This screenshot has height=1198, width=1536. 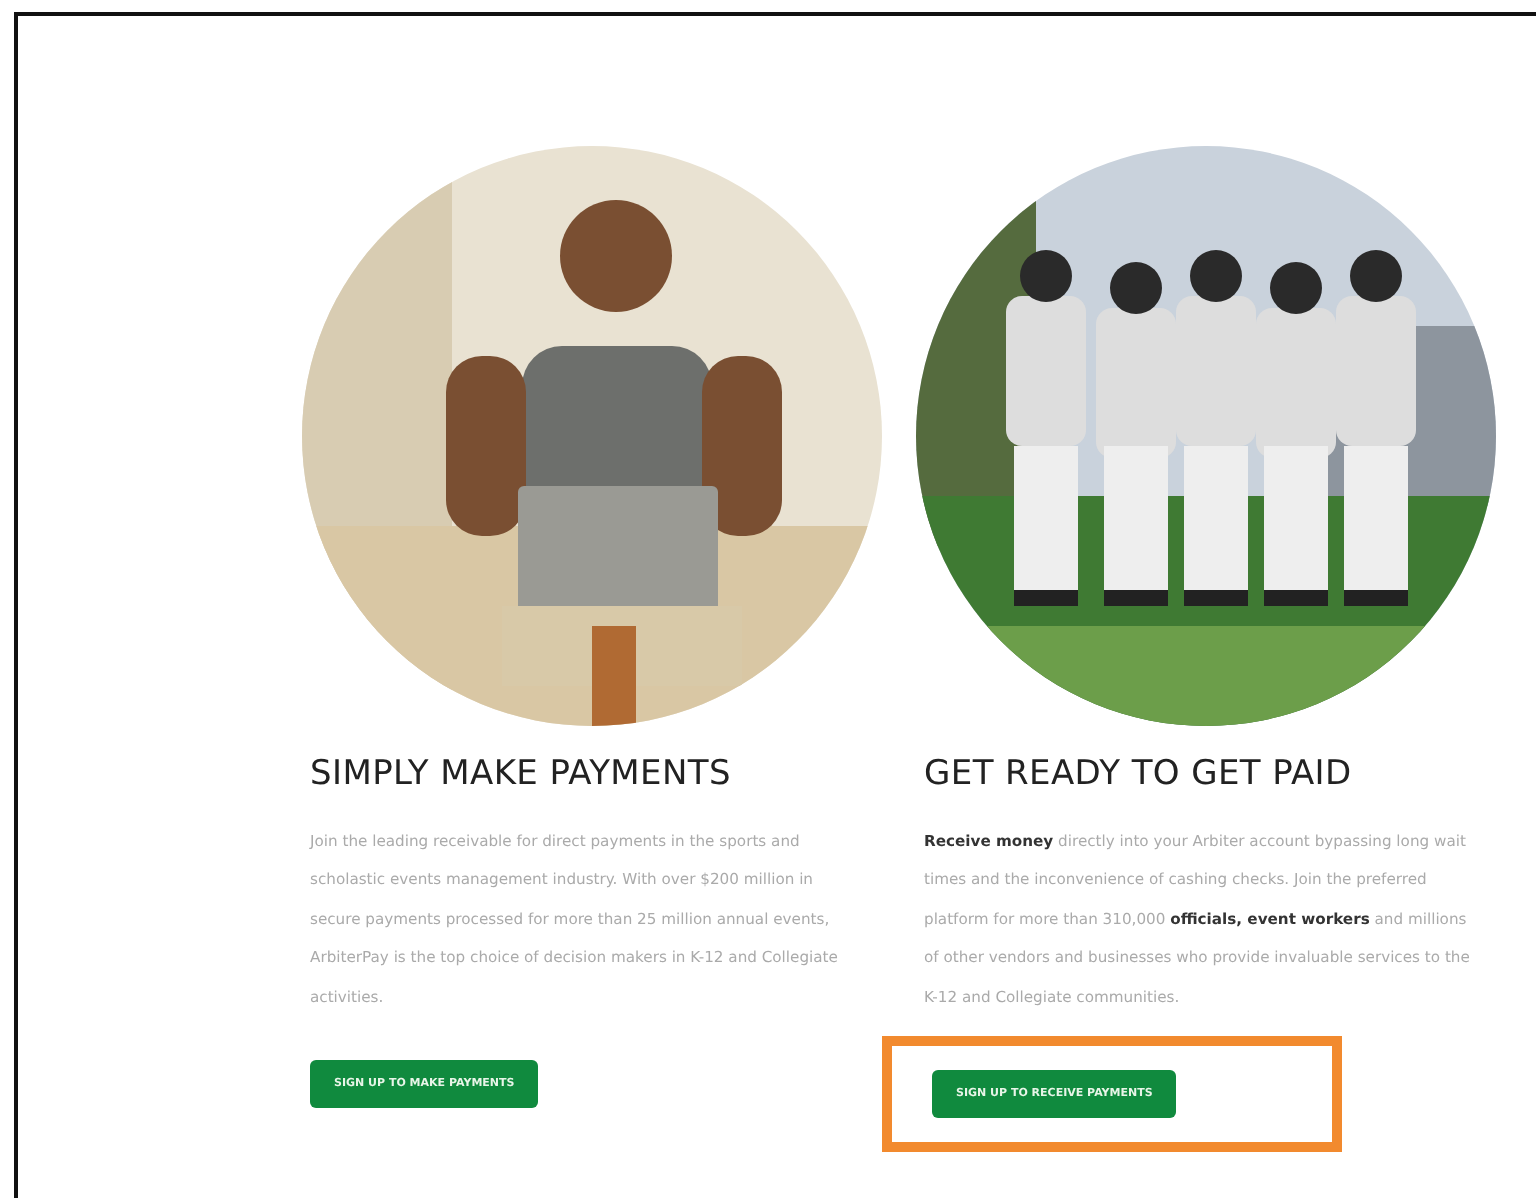 I want to click on section-heading: SIMPLY MAKE PAYMENTS, so click(x=521, y=774).